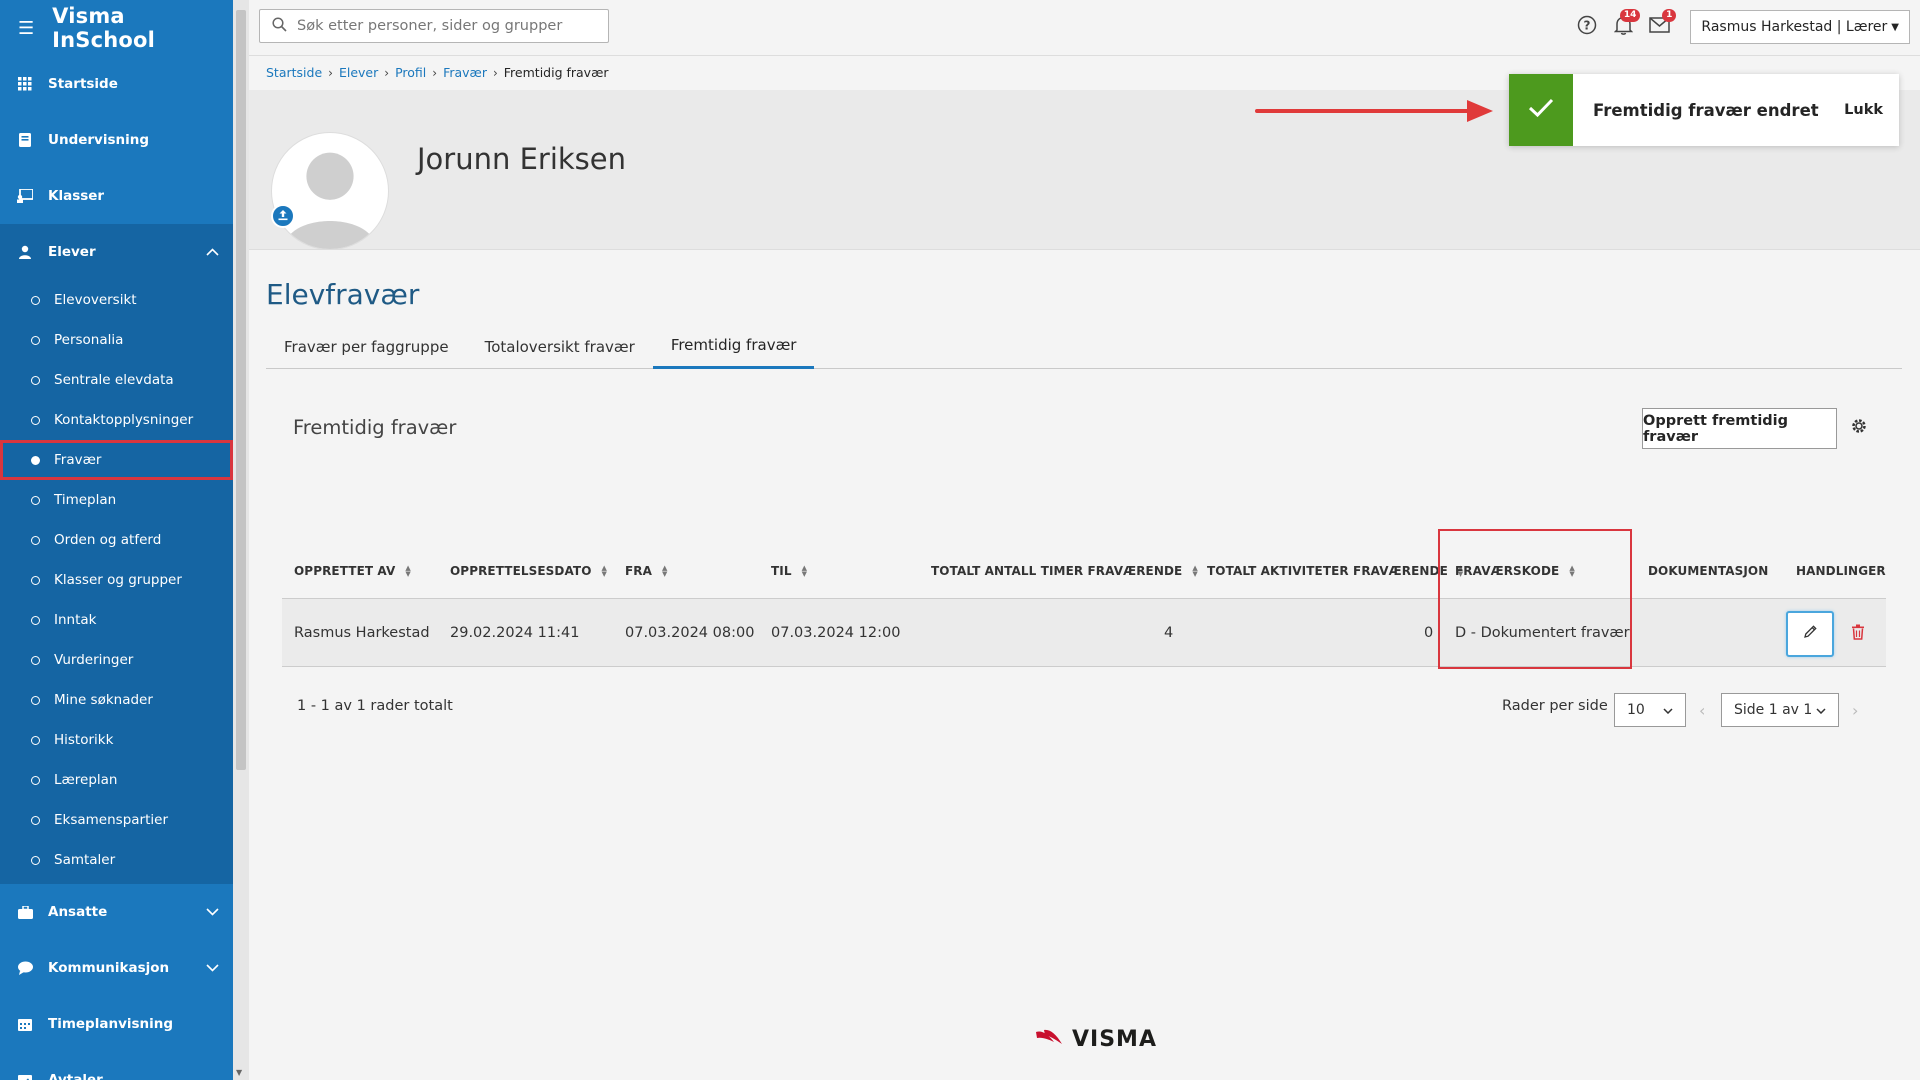 This screenshot has height=1080, width=1920. What do you see at coordinates (733, 346) in the screenshot?
I see `tab-fremtidig-fravaer: Fremtidig fravær` at bounding box center [733, 346].